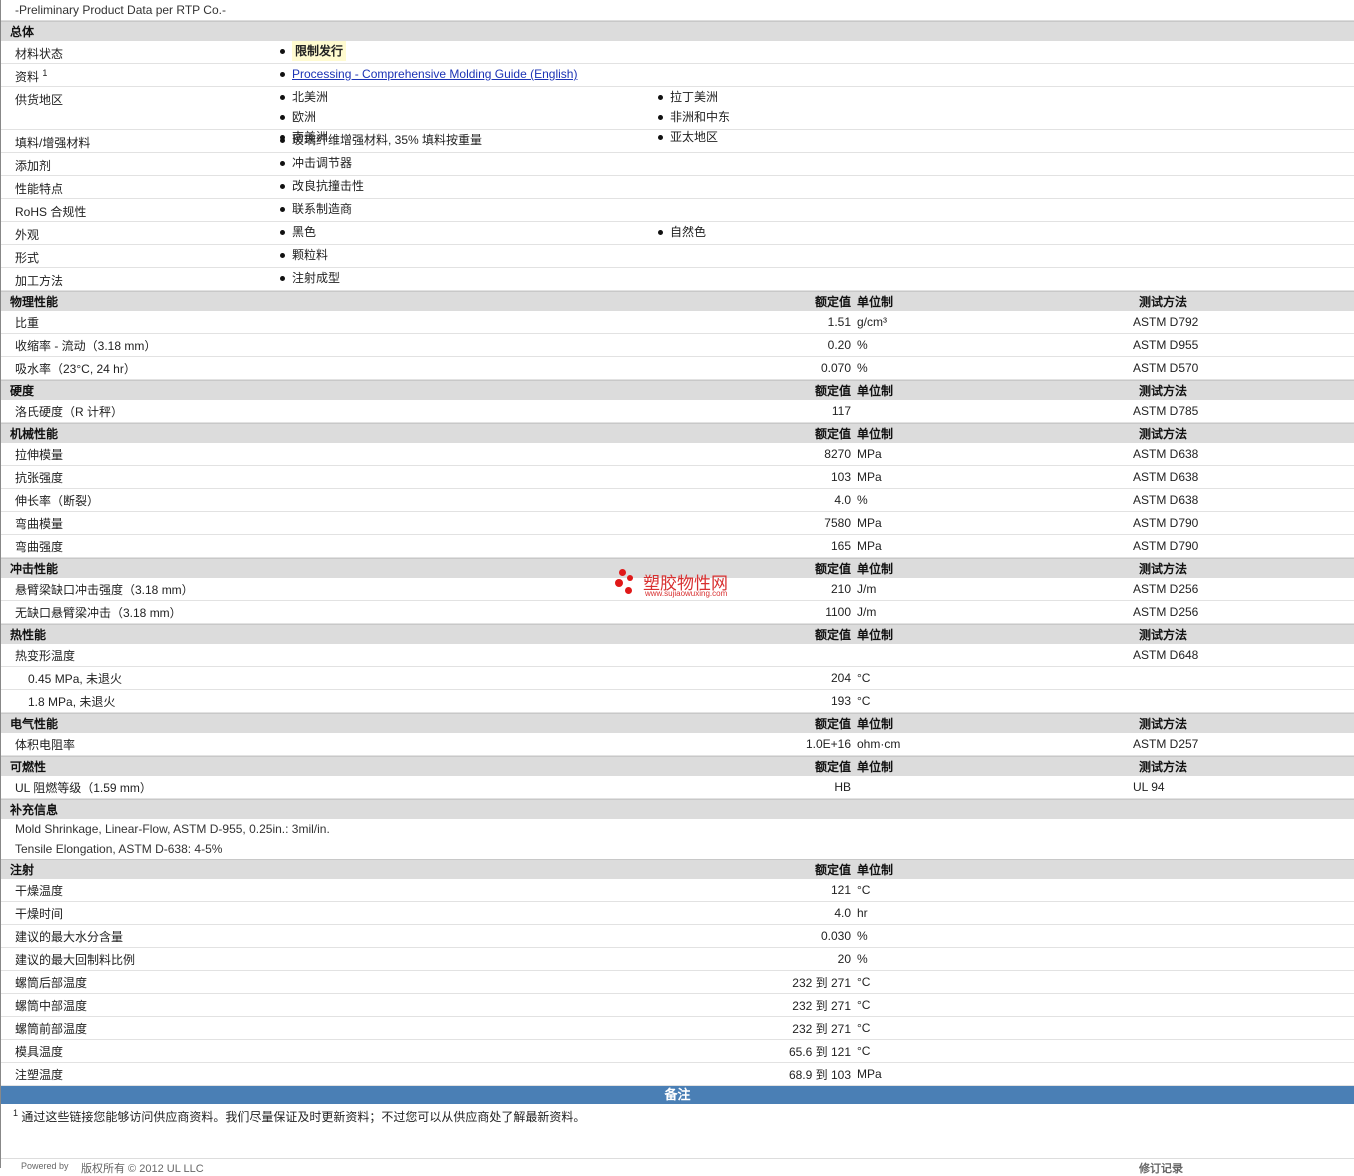 This screenshot has width=1354, height=1176. What do you see at coordinates (677, 1005) in the screenshot?
I see `property-row: 螺筒中部温度 232 到 271 °C` at bounding box center [677, 1005].